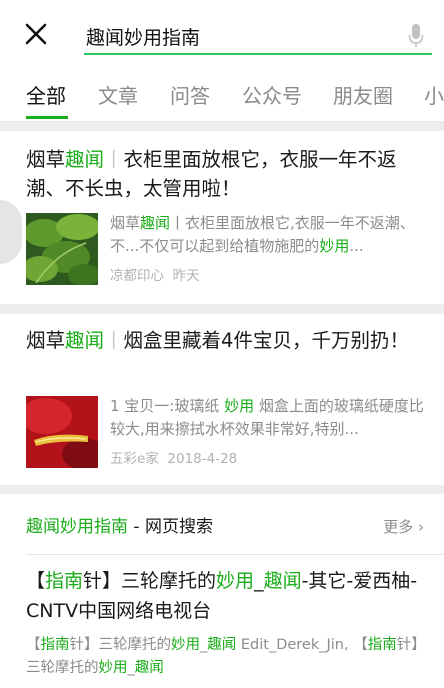 The width and height of the screenshot is (444, 688). What do you see at coordinates (186, 276) in the screenshot?
I see `article-time: 昨天` at bounding box center [186, 276].